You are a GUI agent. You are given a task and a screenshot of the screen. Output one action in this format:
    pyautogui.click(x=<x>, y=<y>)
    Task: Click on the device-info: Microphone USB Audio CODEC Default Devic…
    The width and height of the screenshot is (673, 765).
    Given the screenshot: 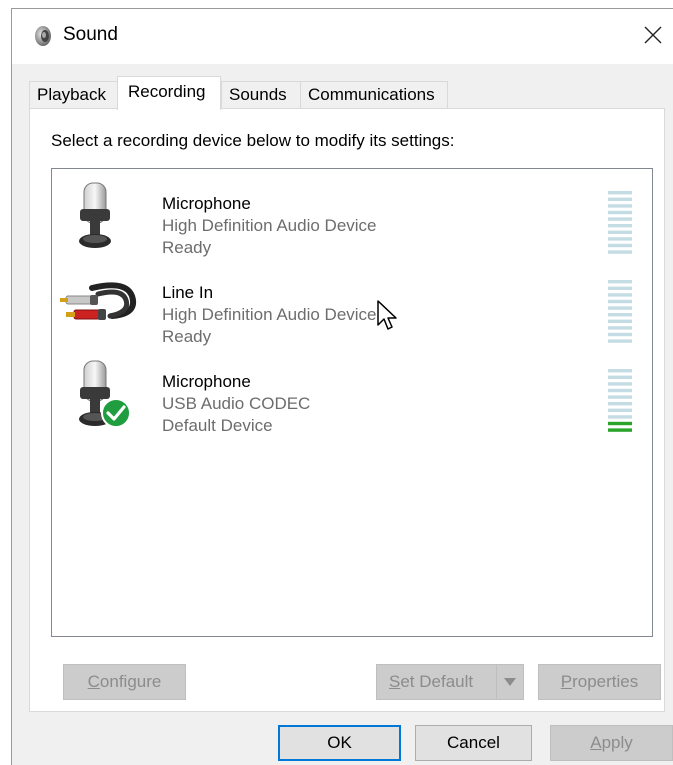 What is the action you would take?
    pyautogui.click(x=236, y=404)
    